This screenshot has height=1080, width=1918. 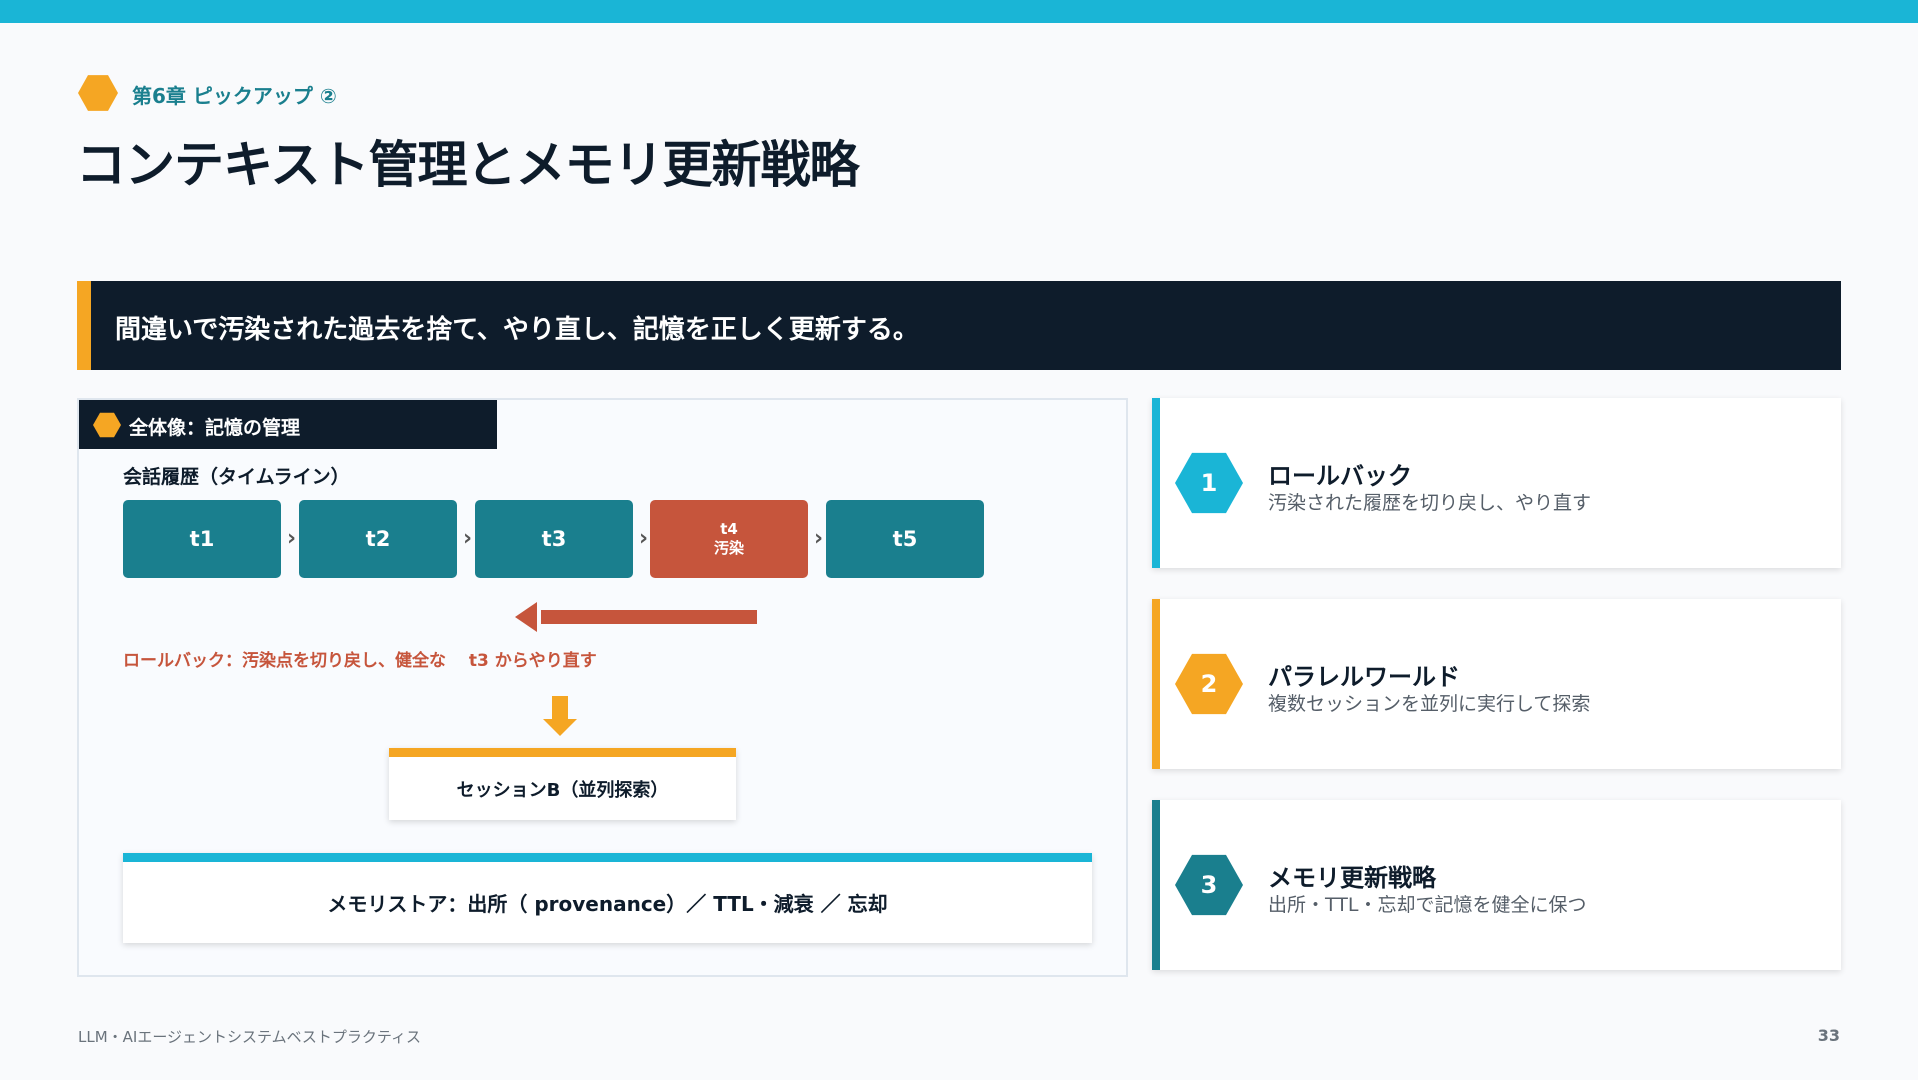 I want to click on card-number: 1, so click(x=1209, y=483).